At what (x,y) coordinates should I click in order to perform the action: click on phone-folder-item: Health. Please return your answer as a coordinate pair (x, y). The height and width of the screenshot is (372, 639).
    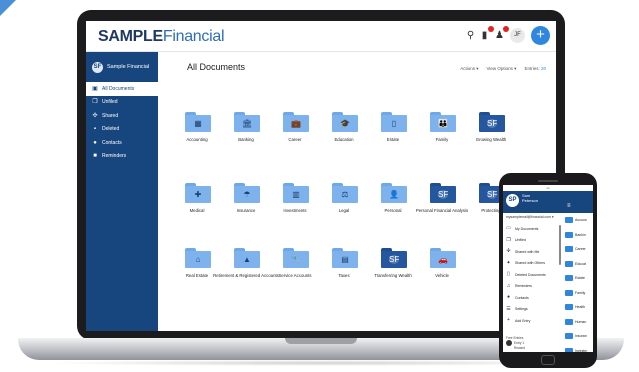
    Looking at the image, I should click on (578, 307).